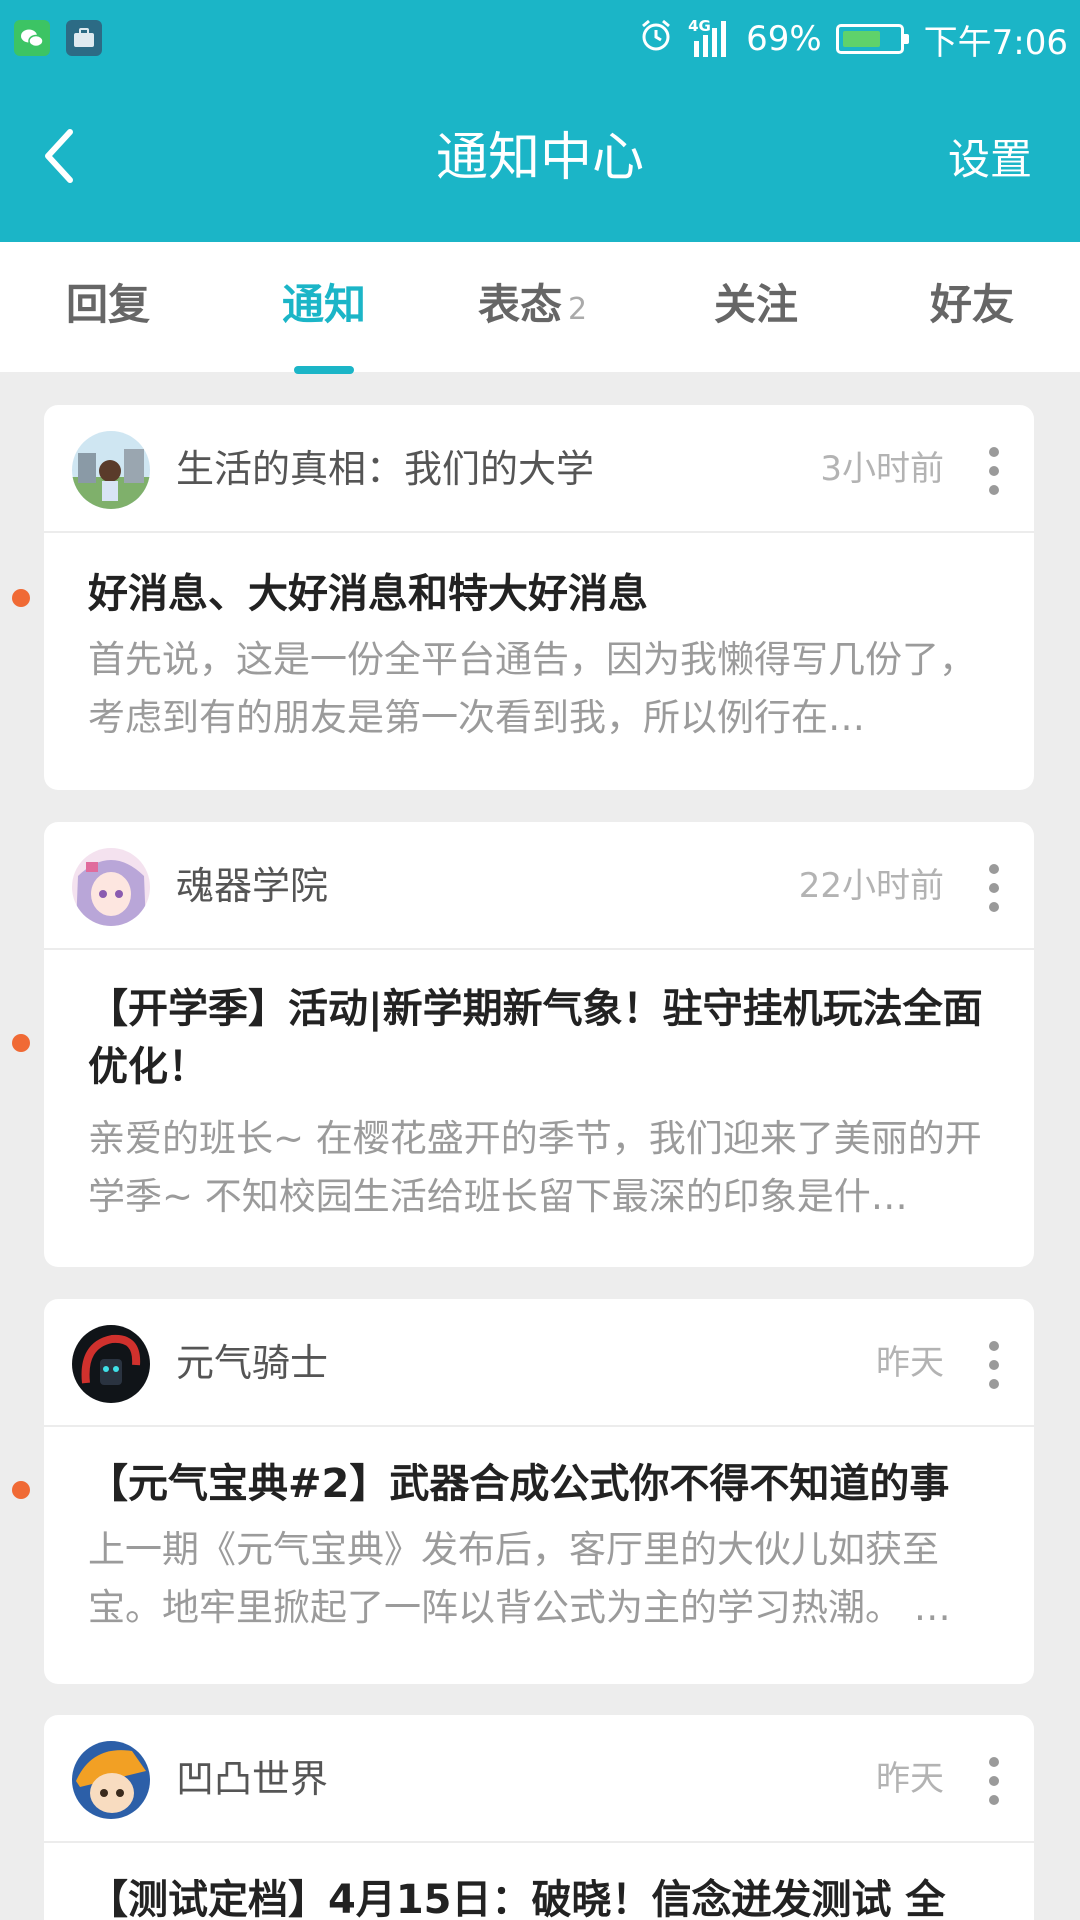  I want to click on tab-label: 好友, so click(972, 304).